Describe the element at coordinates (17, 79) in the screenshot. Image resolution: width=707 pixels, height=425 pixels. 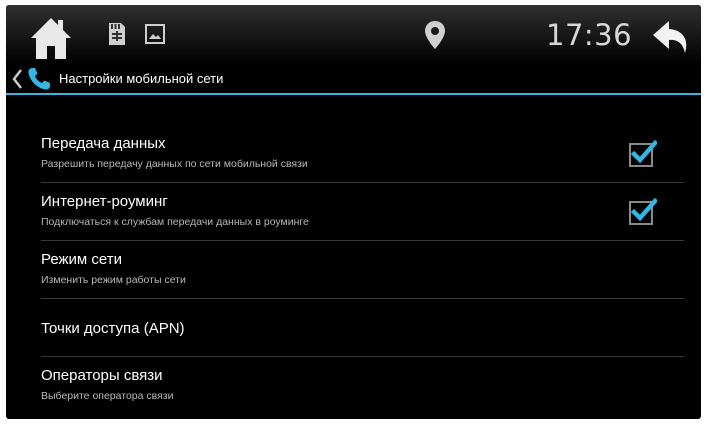
I see `chevron-left-icon` at that location.